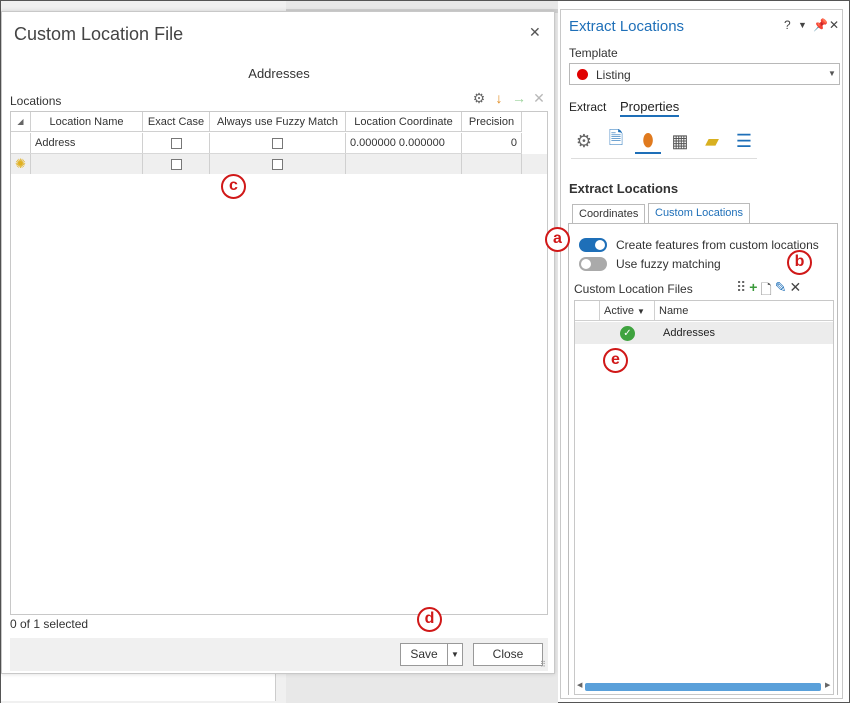  Describe the element at coordinates (744, 311) in the screenshot. I see `col-name: Name` at that location.